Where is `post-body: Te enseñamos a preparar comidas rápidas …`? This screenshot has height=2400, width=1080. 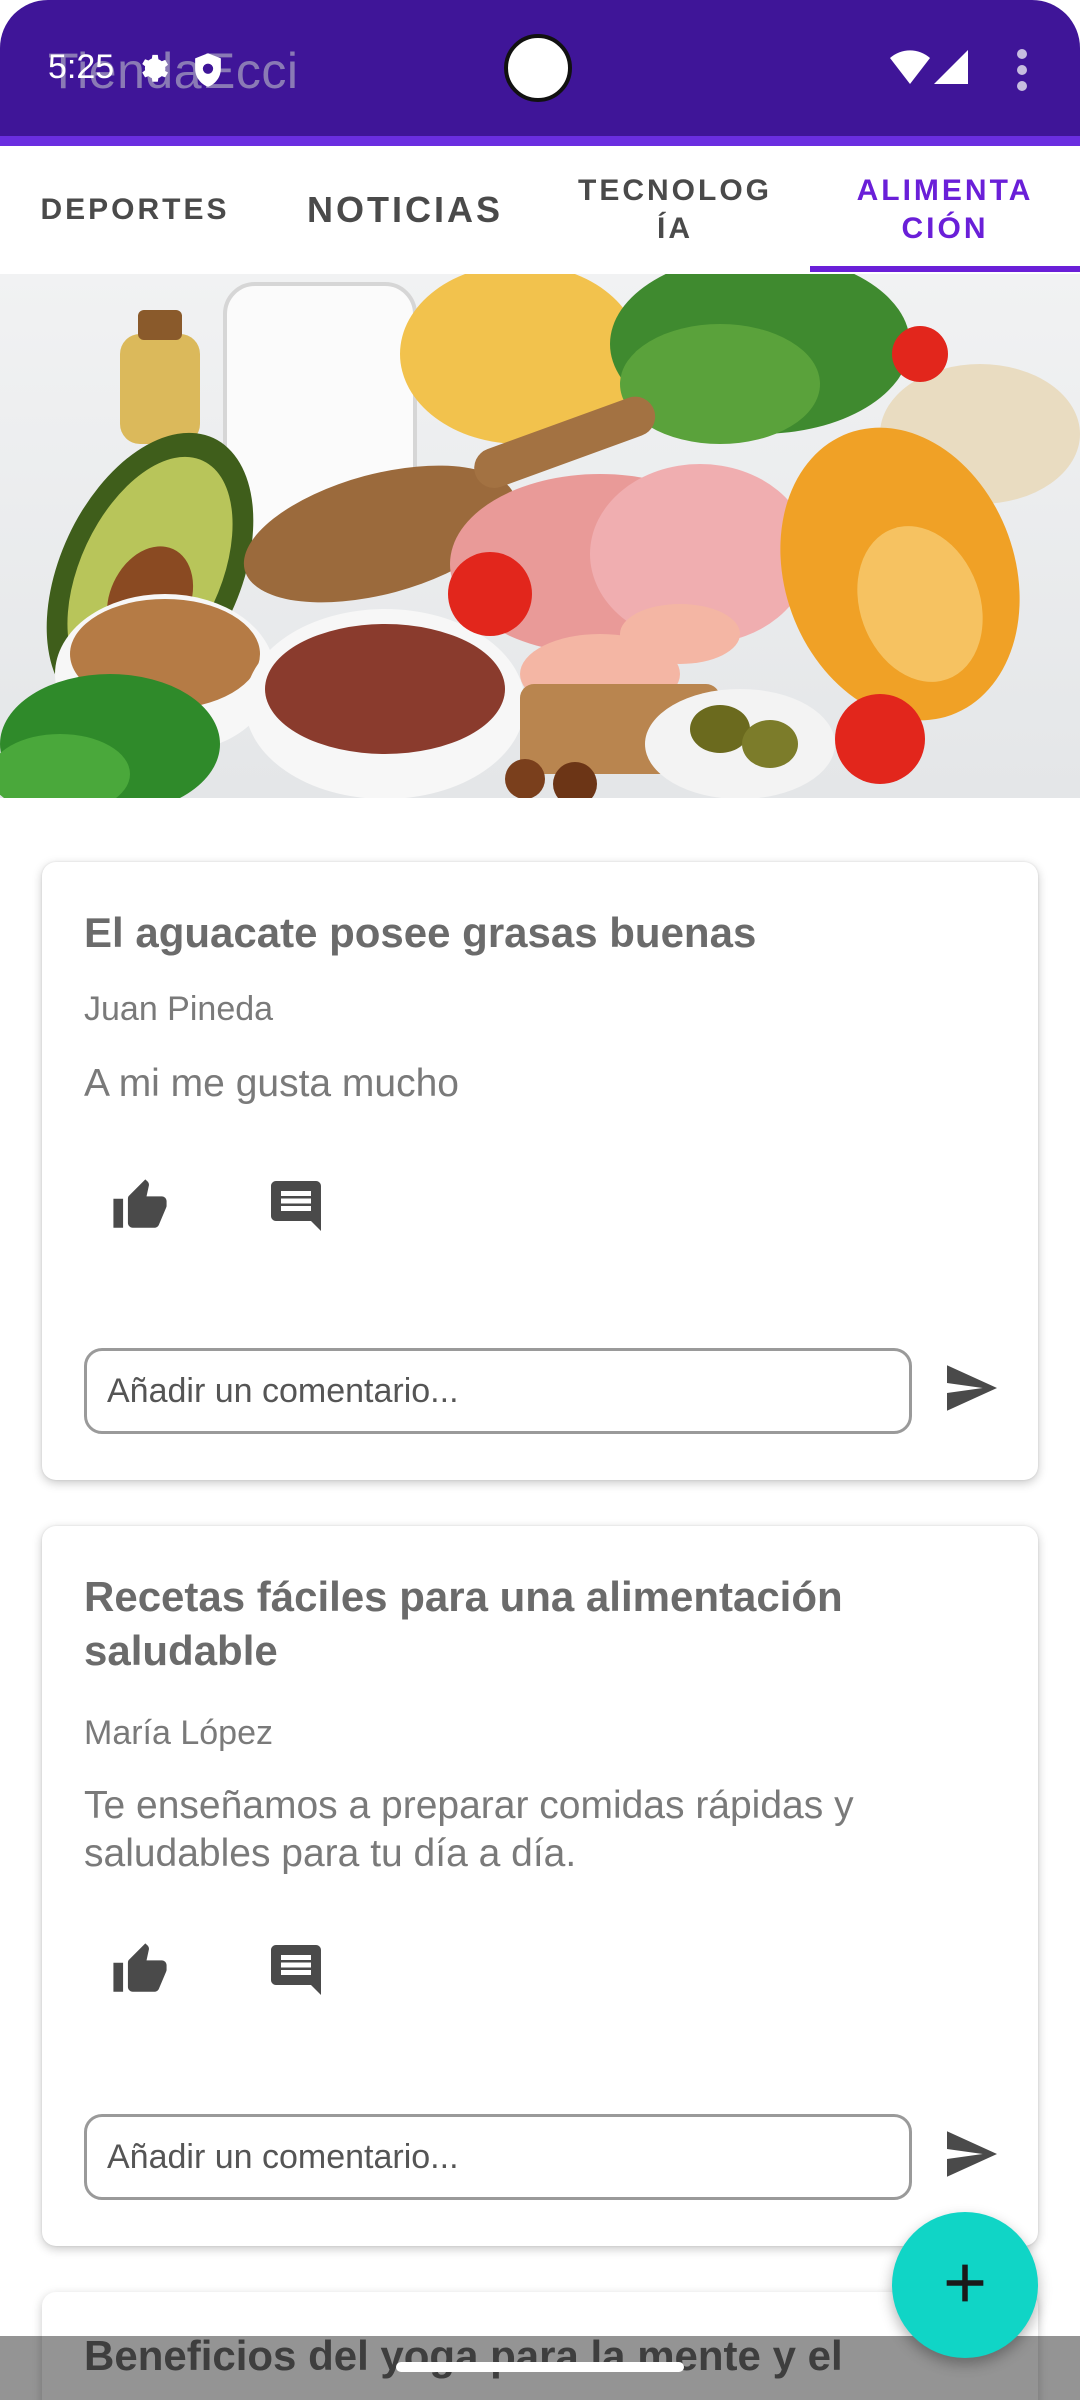
post-body: Te enseñamos a preparar comidas rápidas … is located at coordinates (469, 1829).